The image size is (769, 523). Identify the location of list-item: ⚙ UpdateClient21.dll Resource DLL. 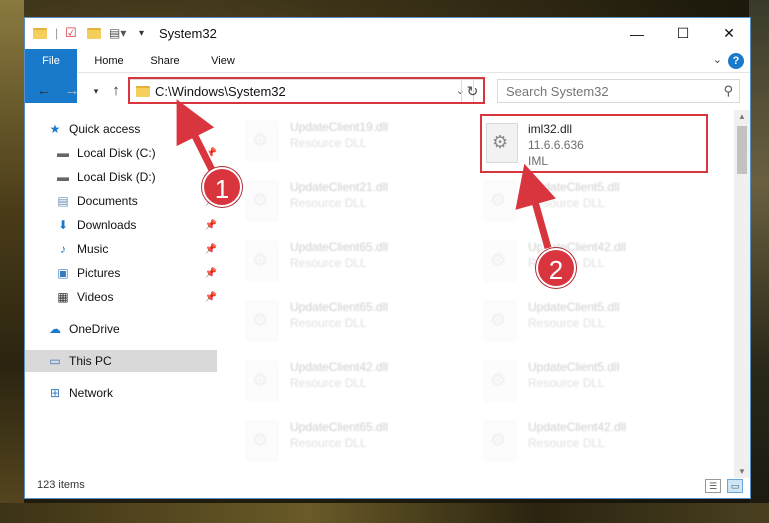
(357, 203).